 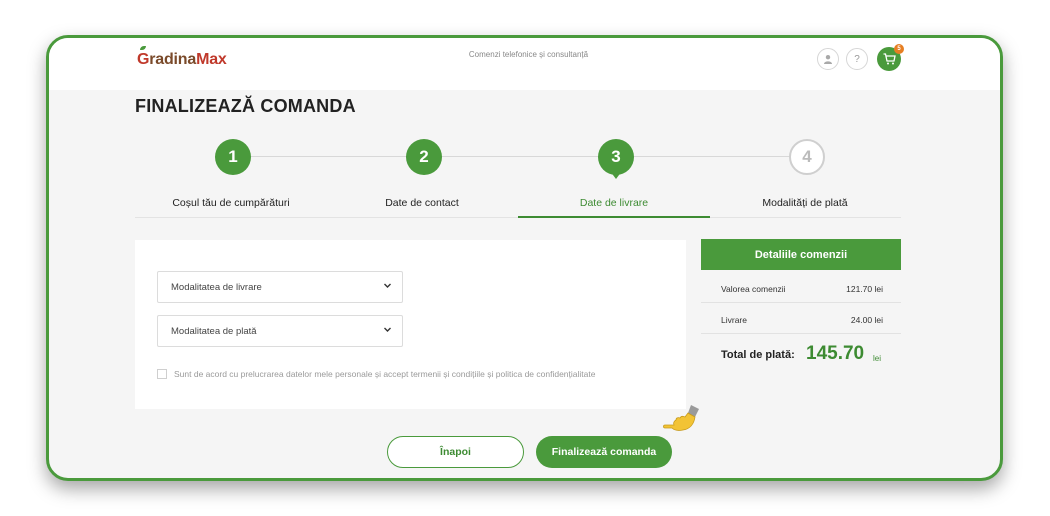 What do you see at coordinates (614, 217) in the screenshot?
I see `active-step-underline` at bounding box center [614, 217].